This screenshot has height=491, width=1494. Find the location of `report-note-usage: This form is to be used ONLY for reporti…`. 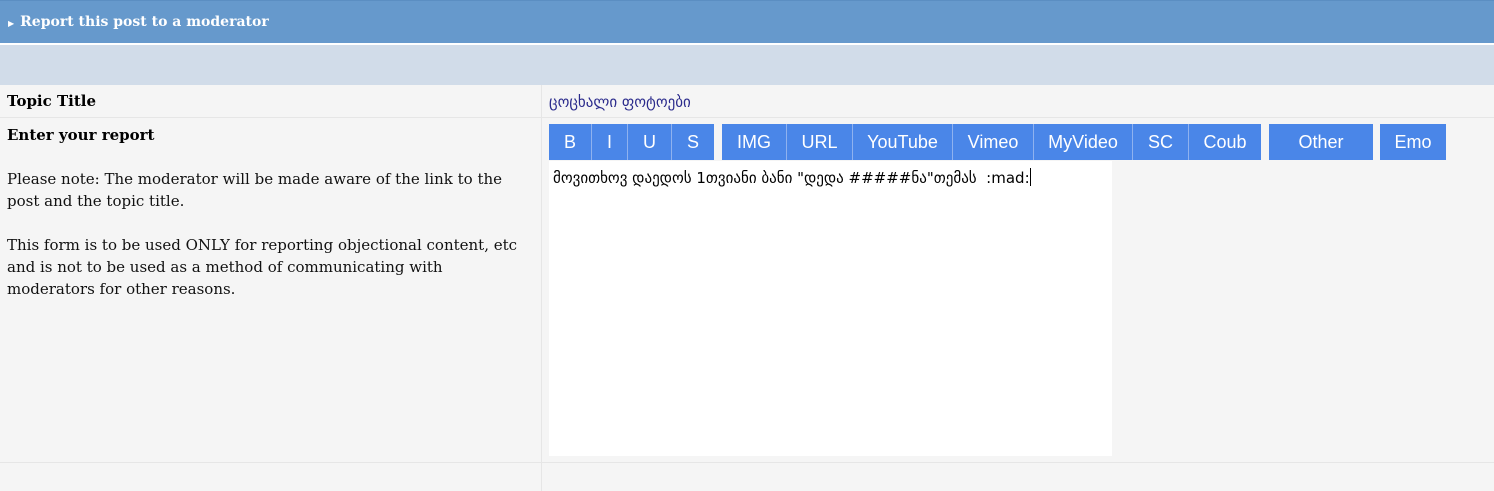

report-note-usage: This form is to be used ONLY for reporti… is located at coordinates (262, 267).